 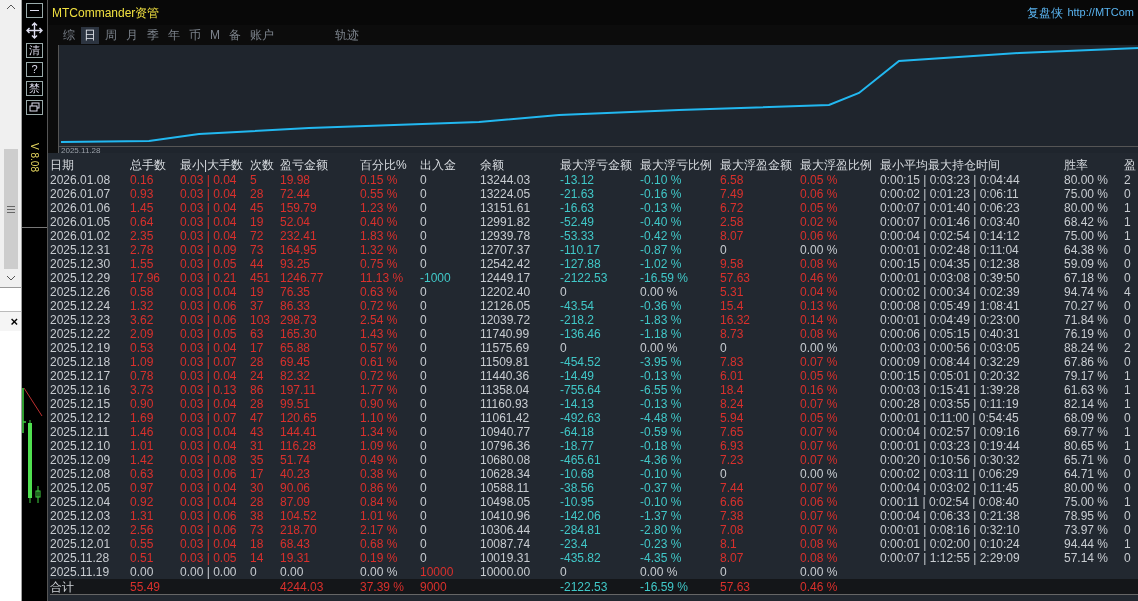 What do you see at coordinates (819, 404) in the screenshot?
I see `table-cell: 0.07 %` at bounding box center [819, 404].